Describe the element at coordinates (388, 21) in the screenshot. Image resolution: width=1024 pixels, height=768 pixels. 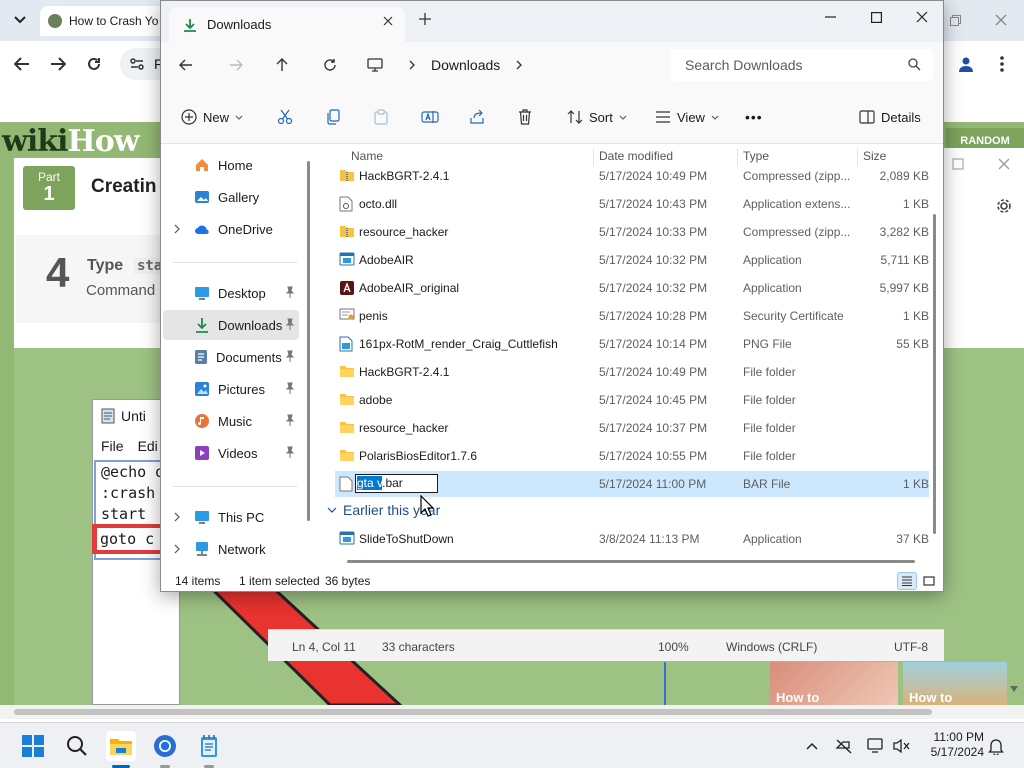
I see `tab-close-button` at that location.